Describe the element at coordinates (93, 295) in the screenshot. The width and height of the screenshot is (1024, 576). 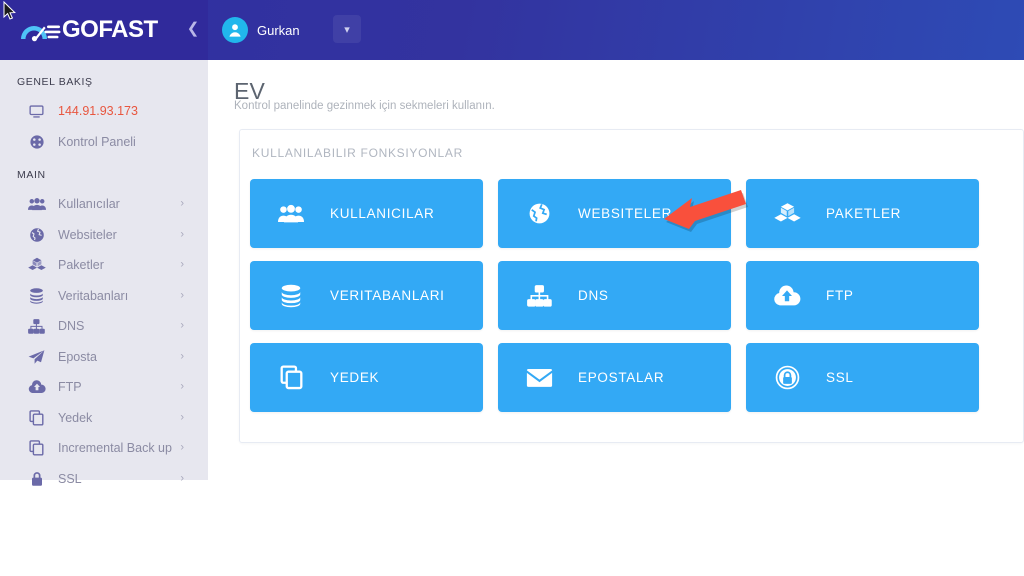
I see `sidebar-item-label: Veritabanları` at that location.